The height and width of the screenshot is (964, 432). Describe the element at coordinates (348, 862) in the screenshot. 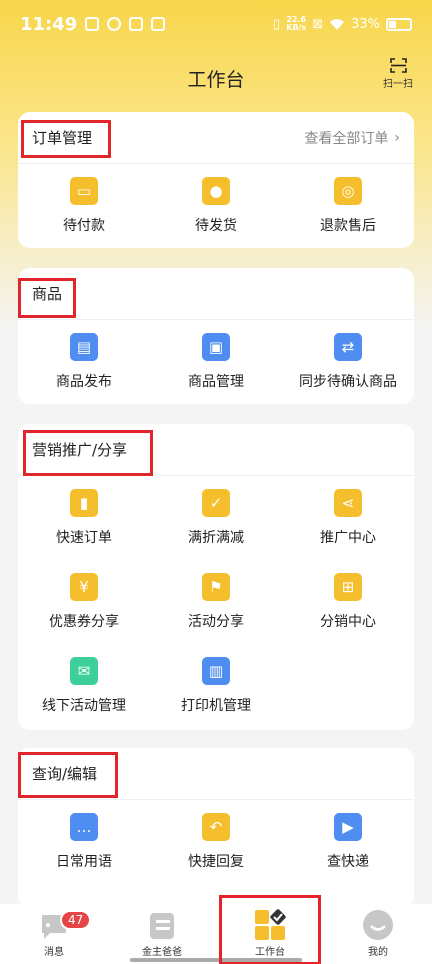

I see `grid-item-label: 查快递` at that location.